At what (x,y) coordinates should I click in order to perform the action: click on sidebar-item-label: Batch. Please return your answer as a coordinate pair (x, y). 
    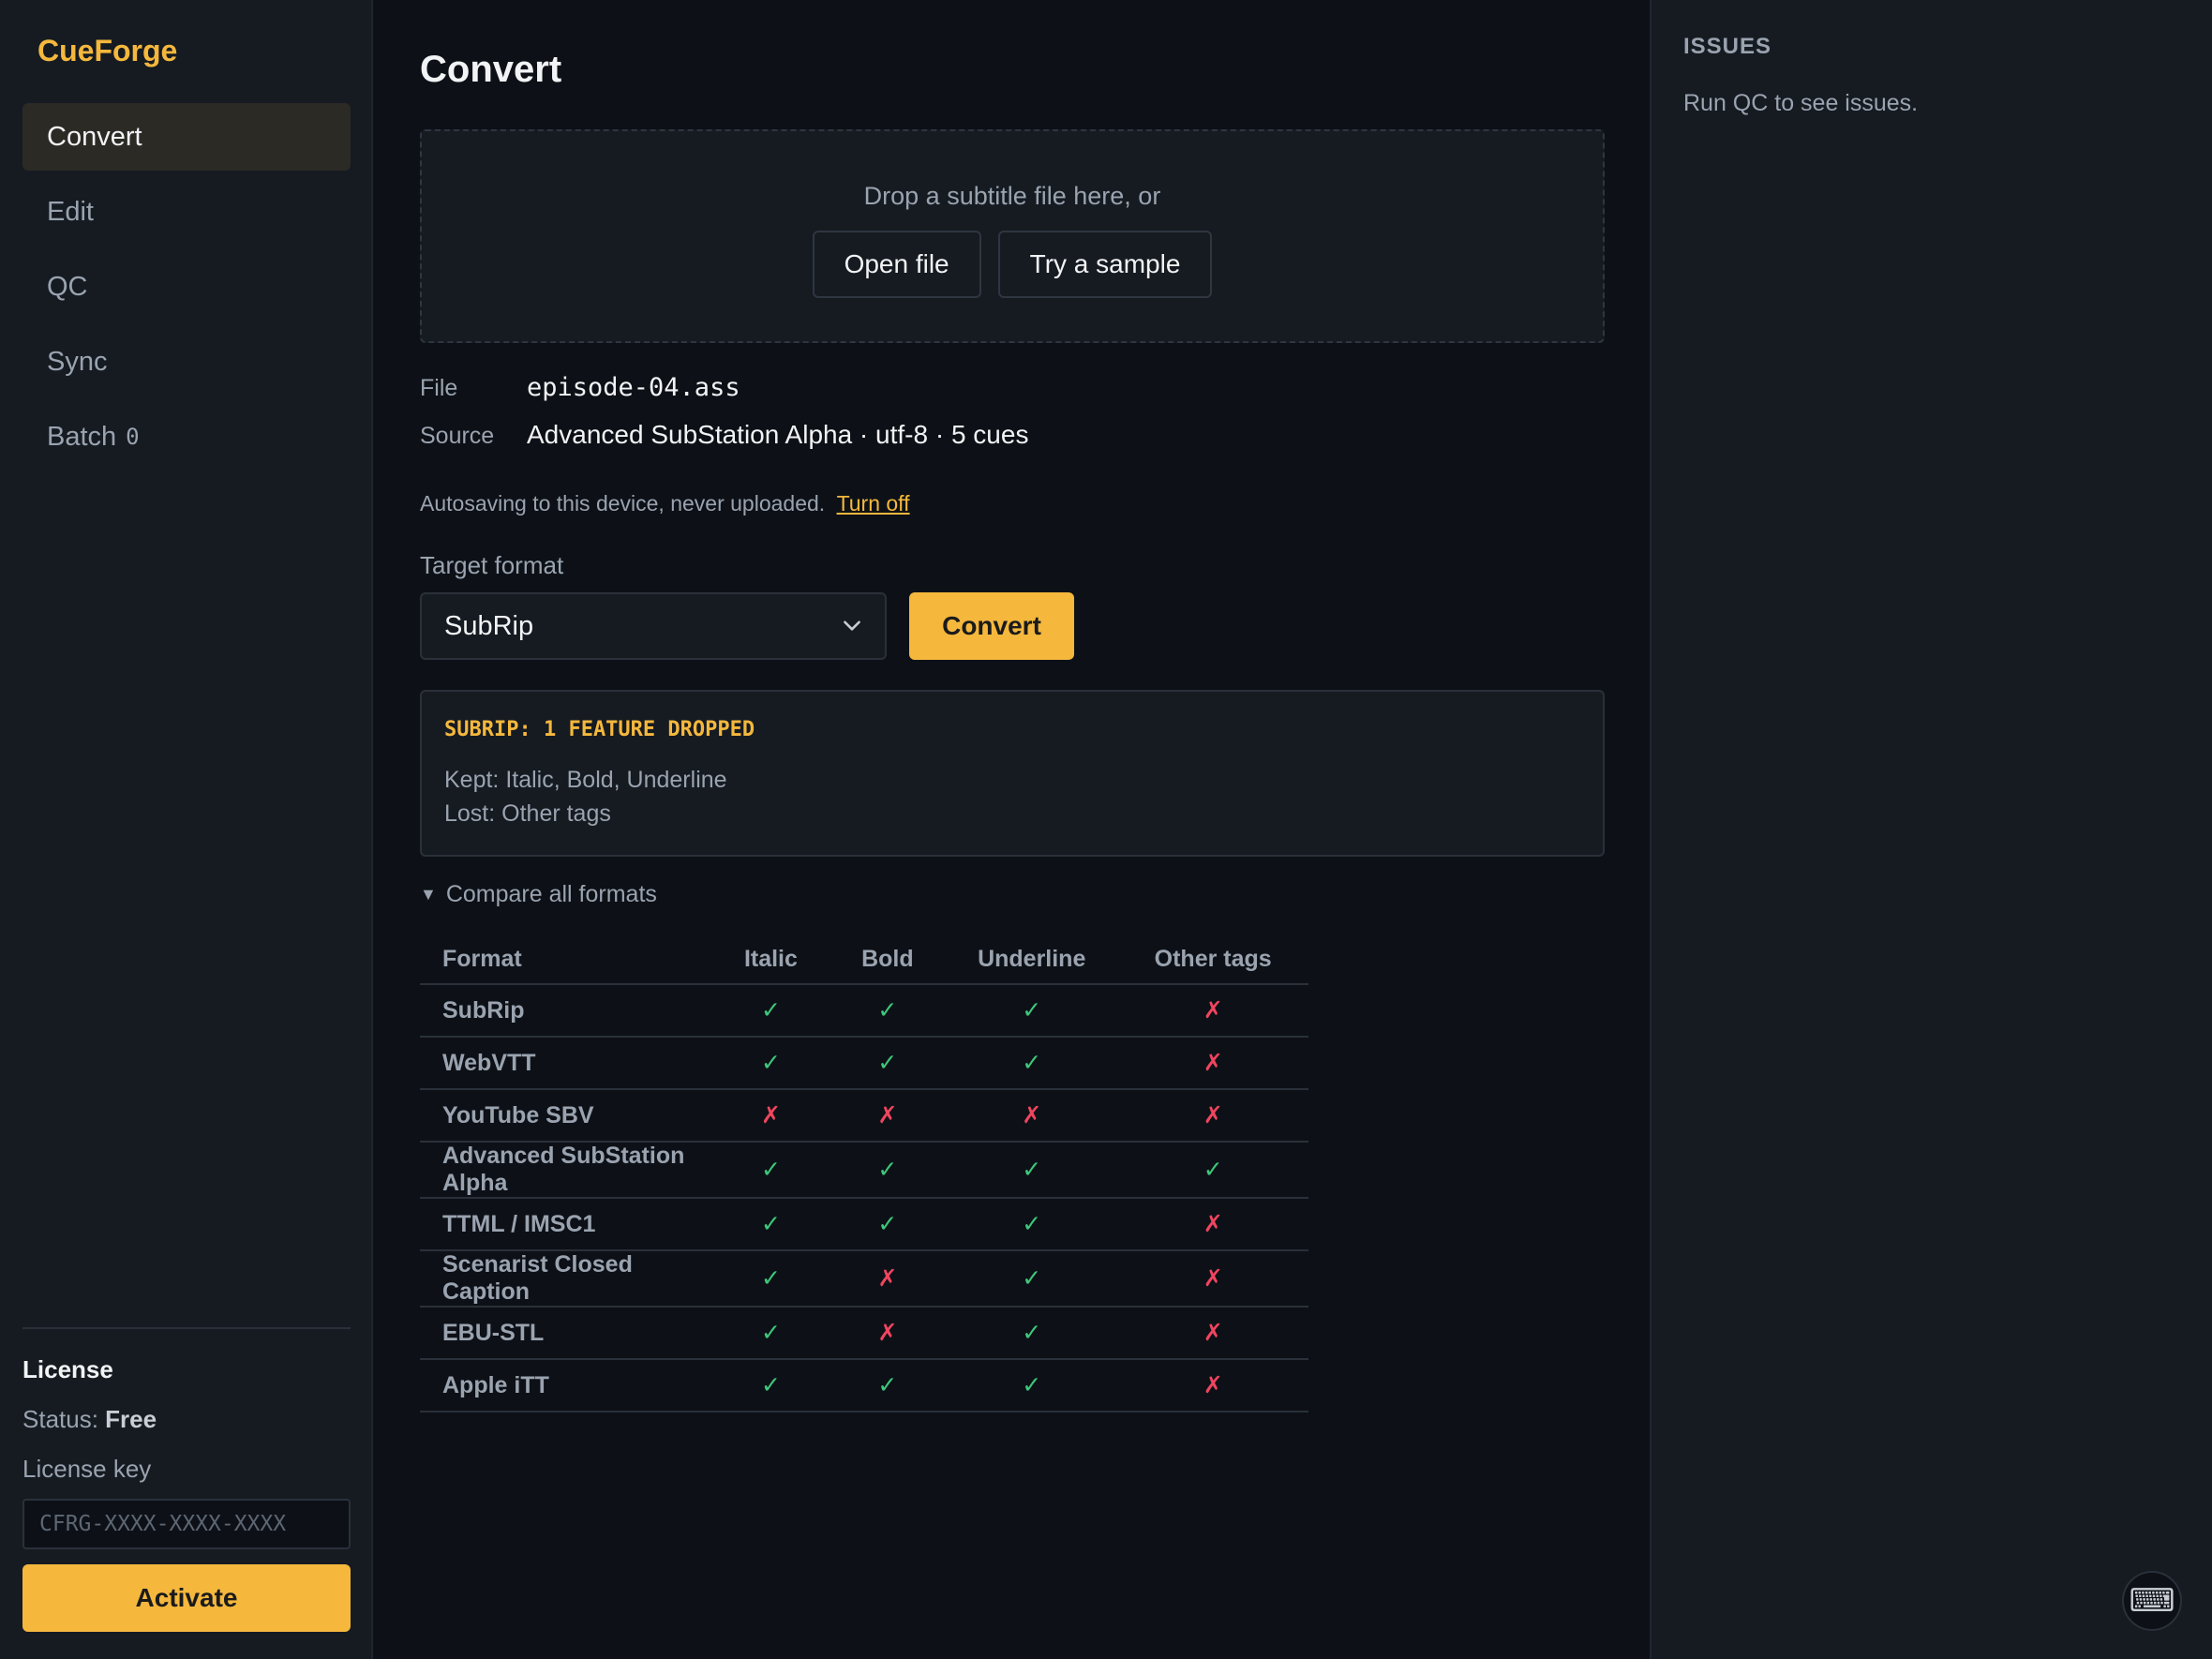
    Looking at the image, I should click on (82, 436).